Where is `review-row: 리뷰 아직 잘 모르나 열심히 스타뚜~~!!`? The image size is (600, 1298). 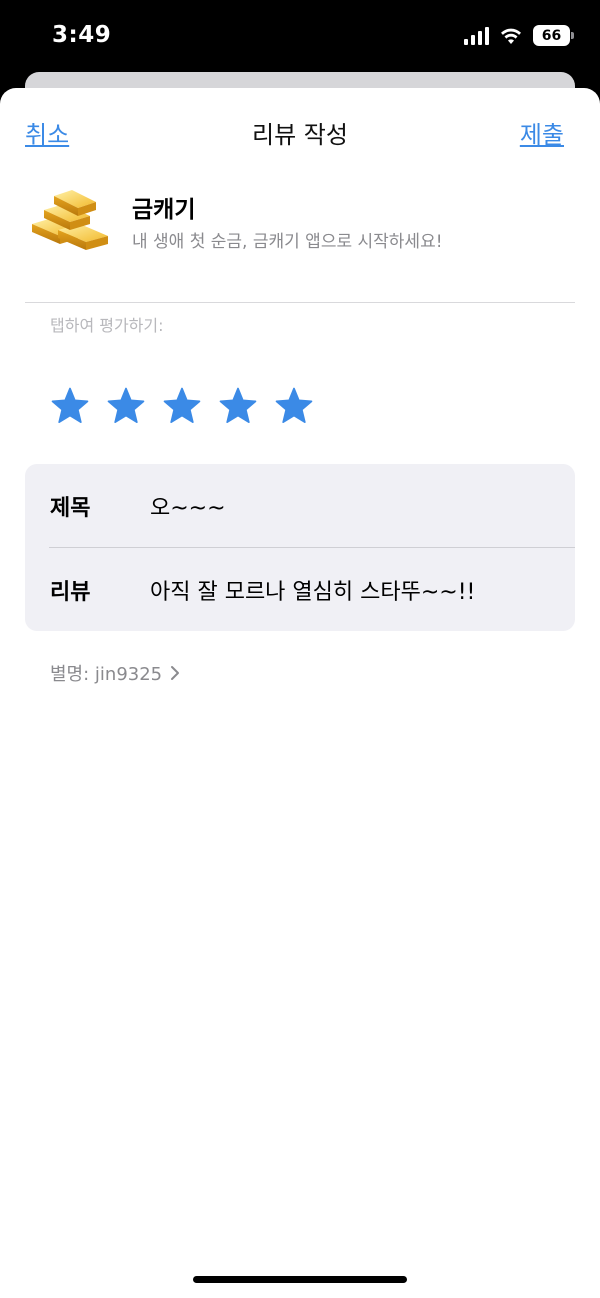 review-row: 리뷰 아직 잘 모르나 열심히 스타뚜~~!! is located at coordinates (300, 589).